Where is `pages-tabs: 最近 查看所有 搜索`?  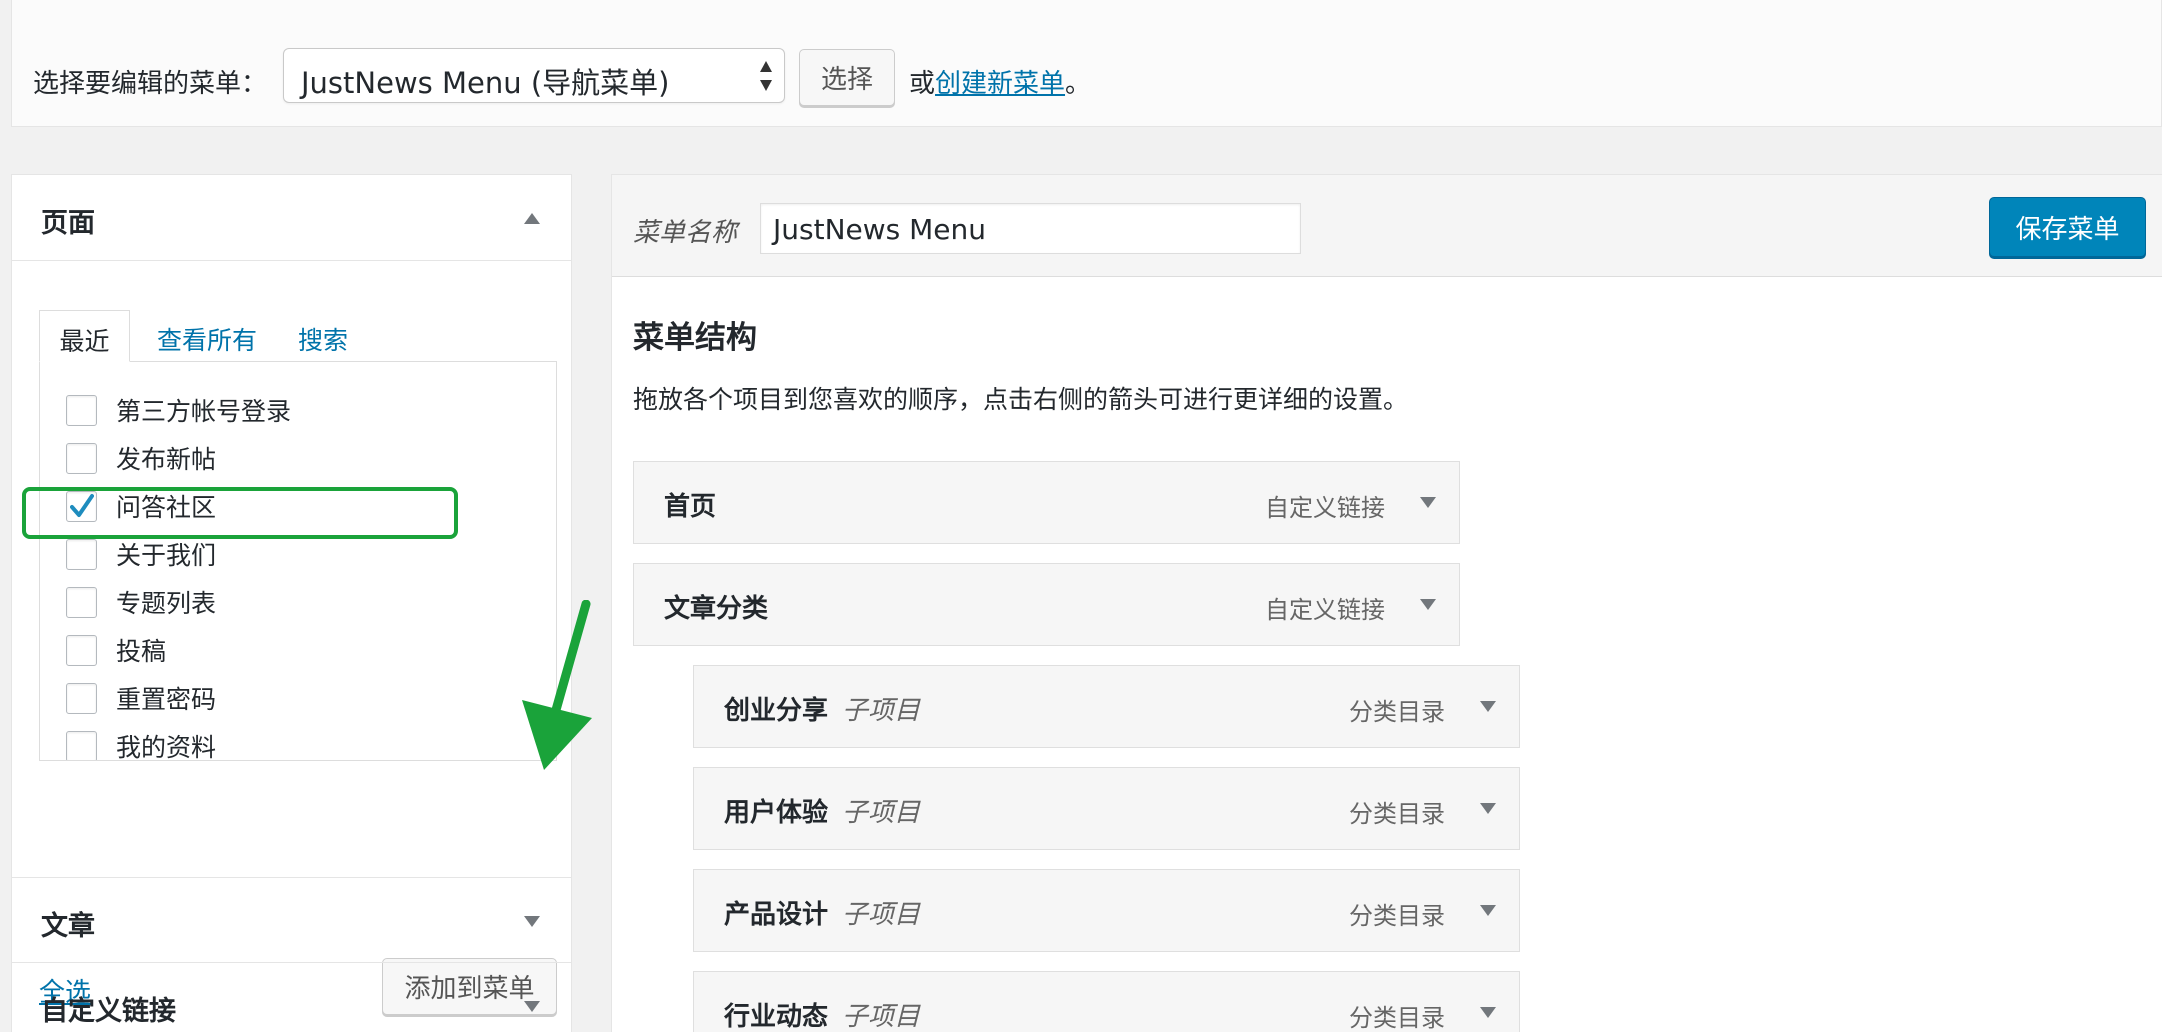
pages-tabs: 最近 查看所有 搜索 is located at coordinates (299, 336).